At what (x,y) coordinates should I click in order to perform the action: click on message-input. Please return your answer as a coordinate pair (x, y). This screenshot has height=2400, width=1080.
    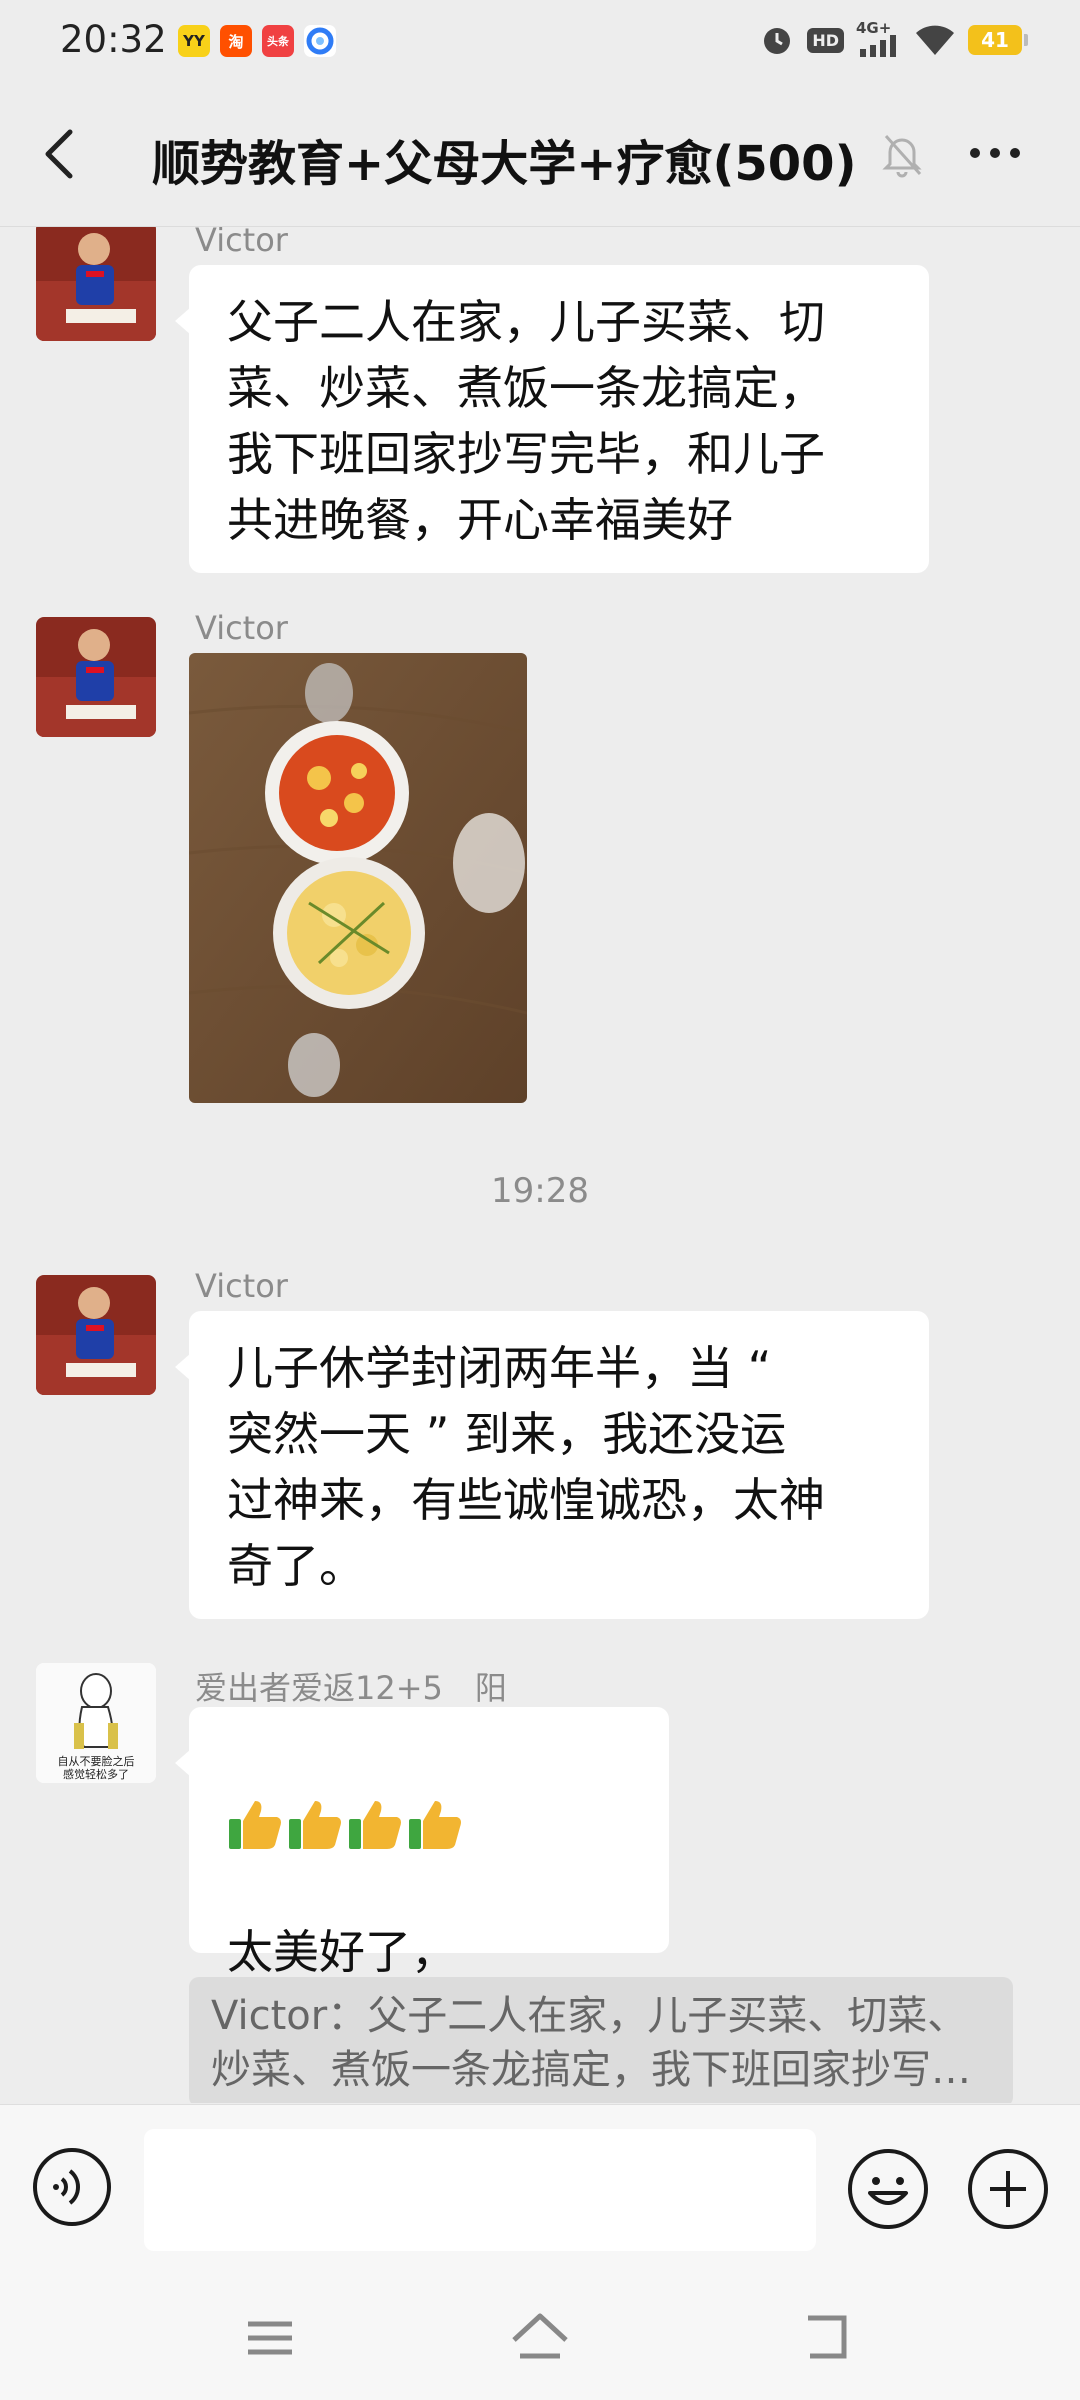
    Looking at the image, I should click on (480, 2190).